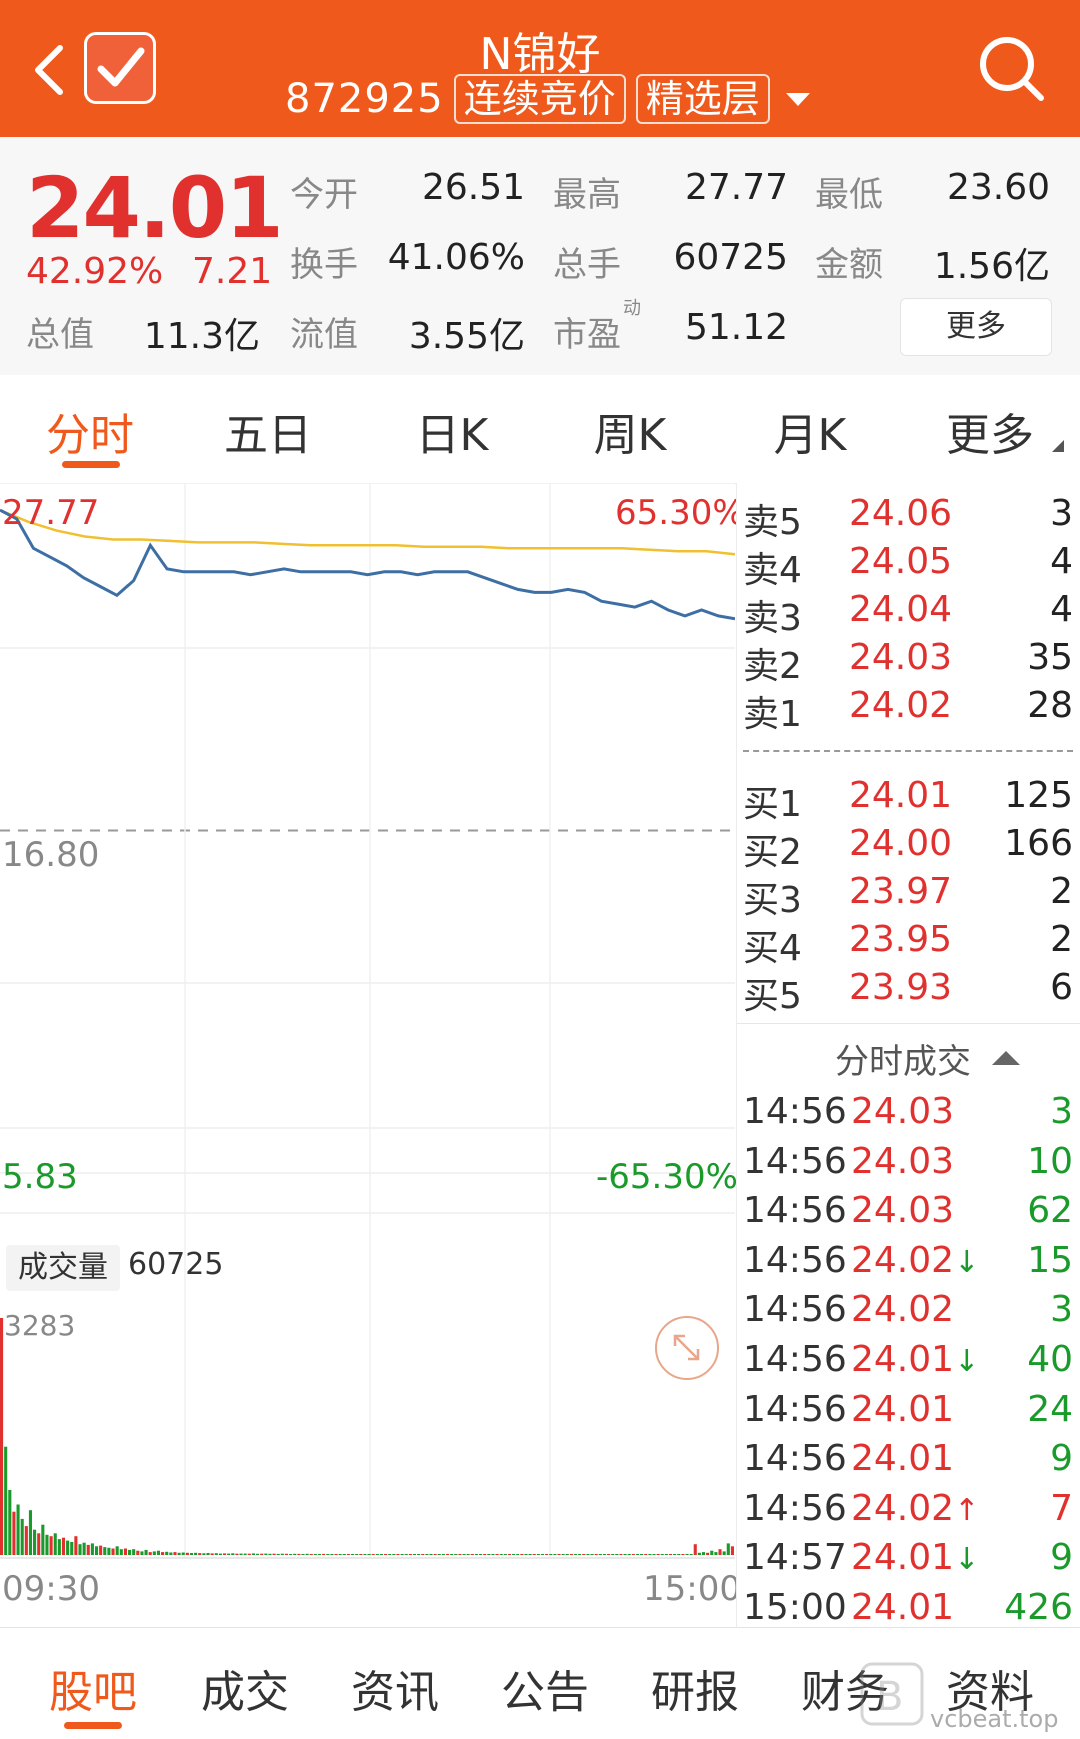  I want to click on tab-intraday: 分时, so click(90, 431).